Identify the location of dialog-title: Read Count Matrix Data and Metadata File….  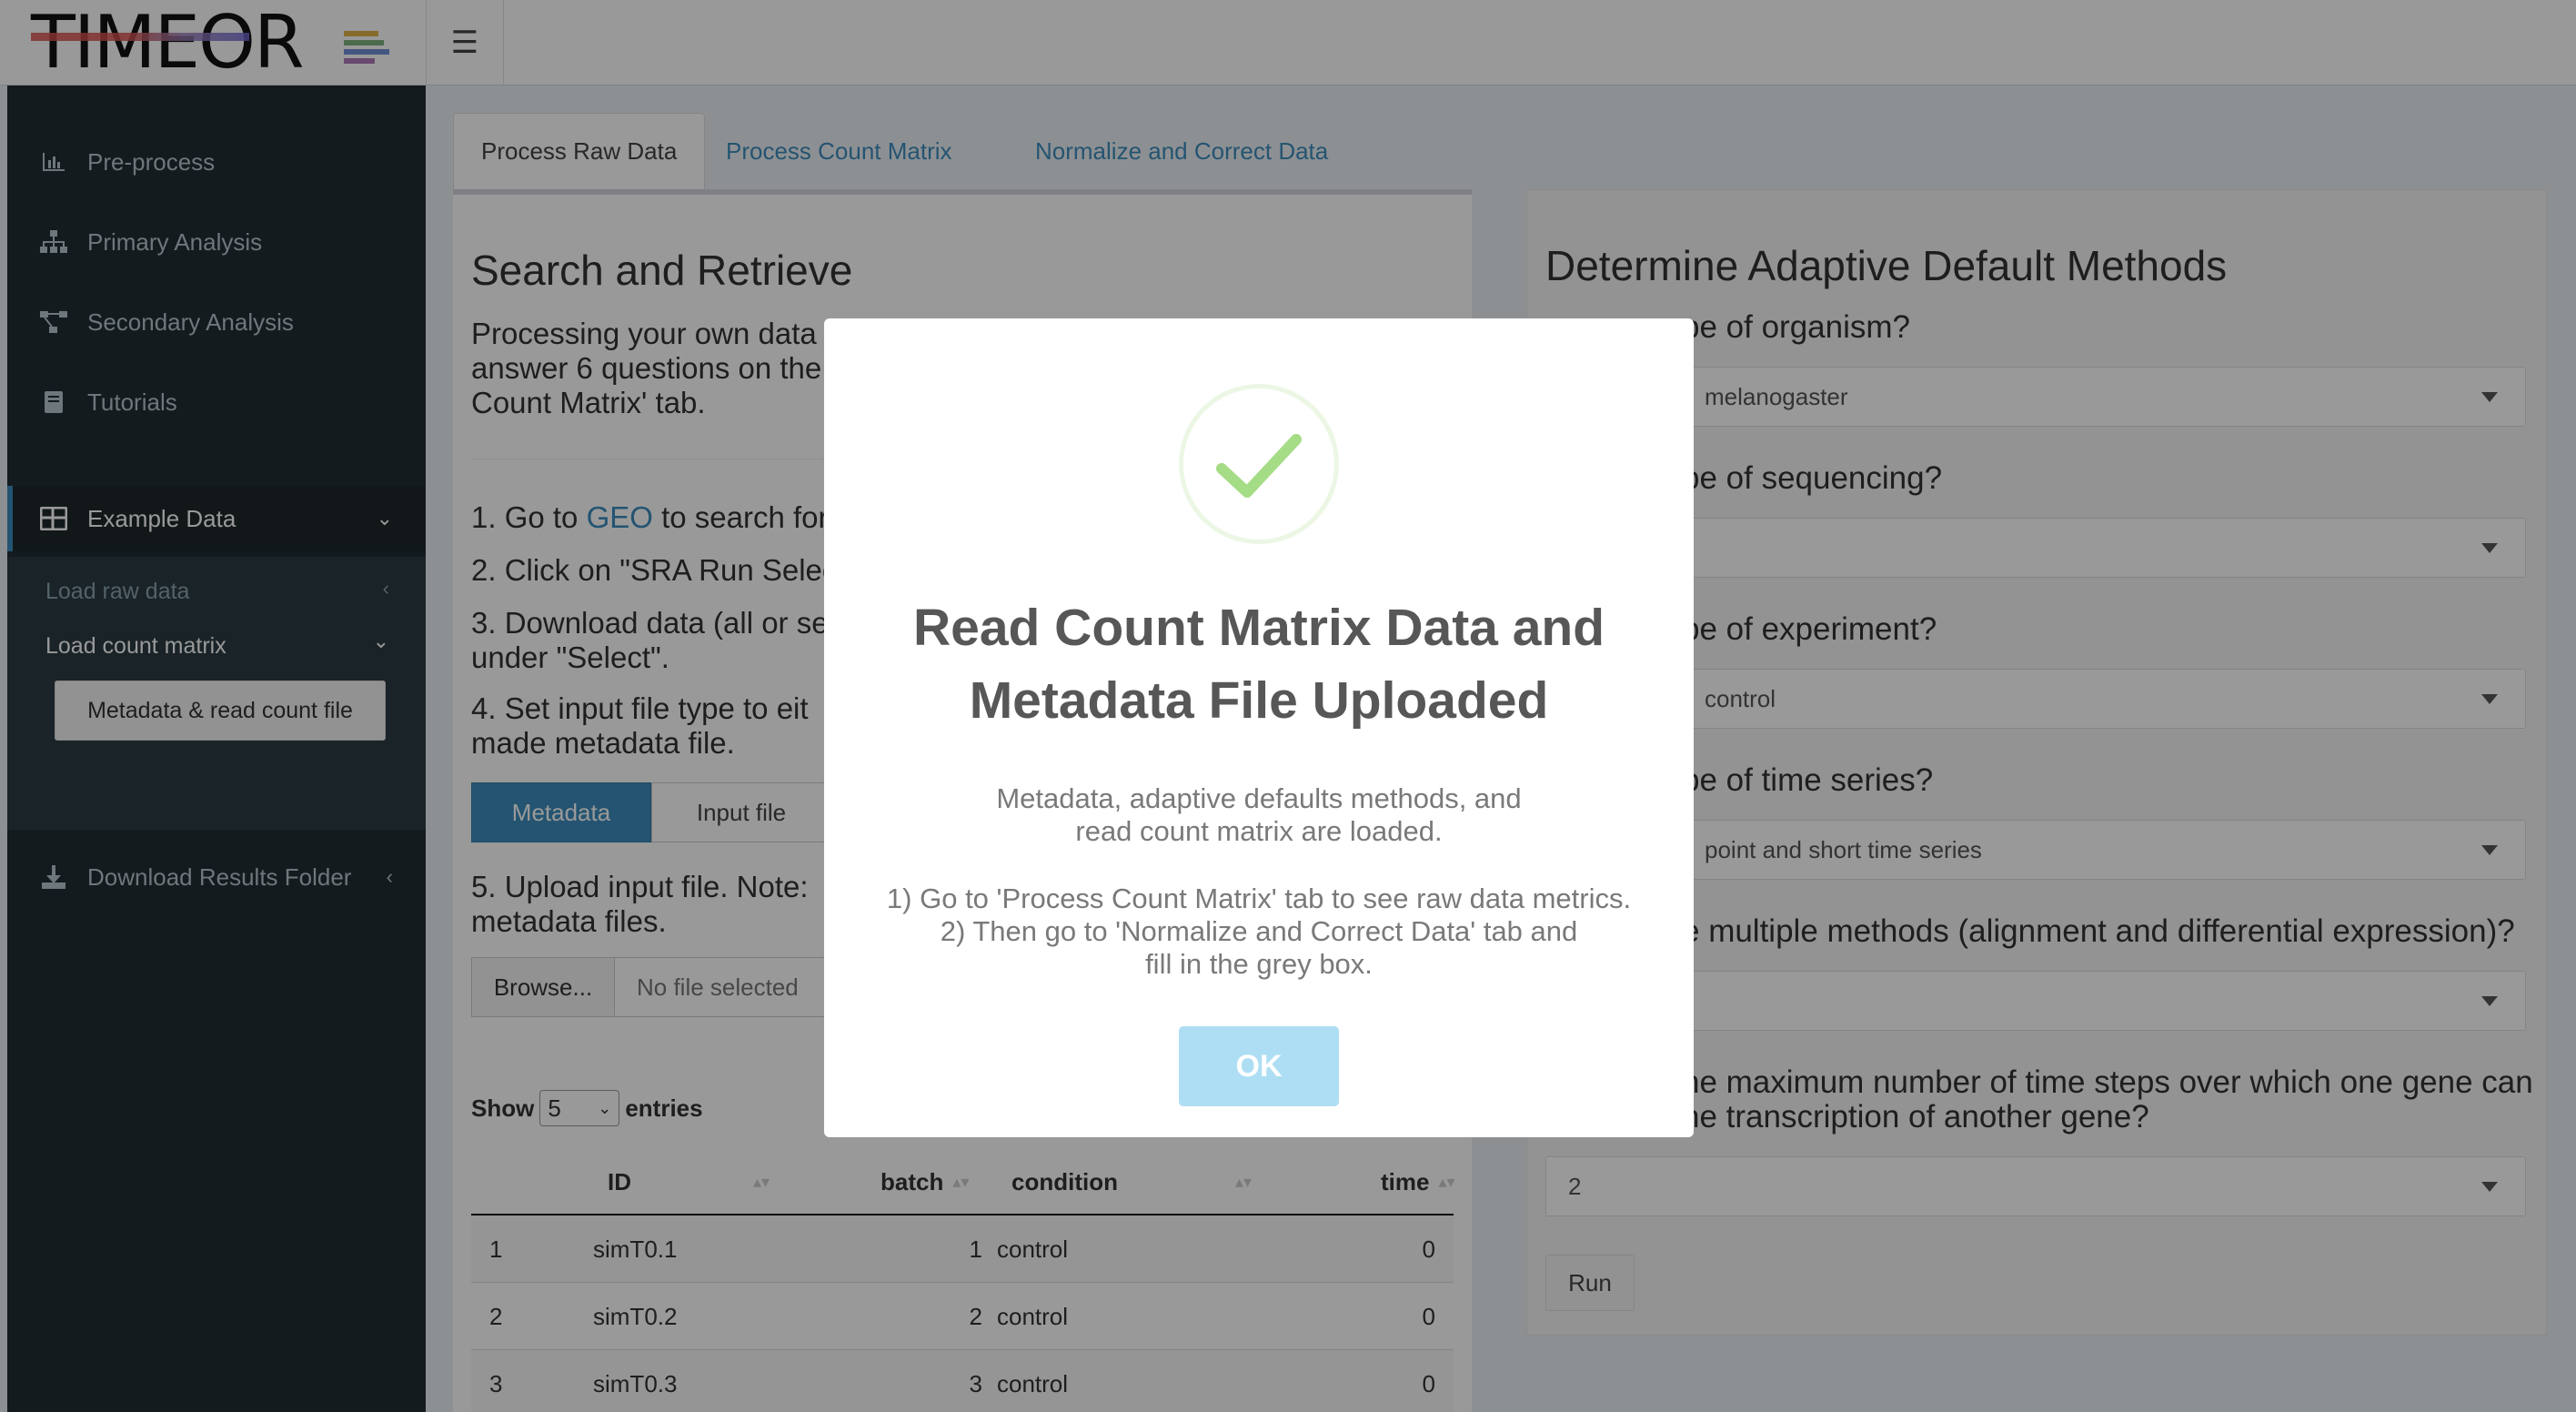
(1259, 664).